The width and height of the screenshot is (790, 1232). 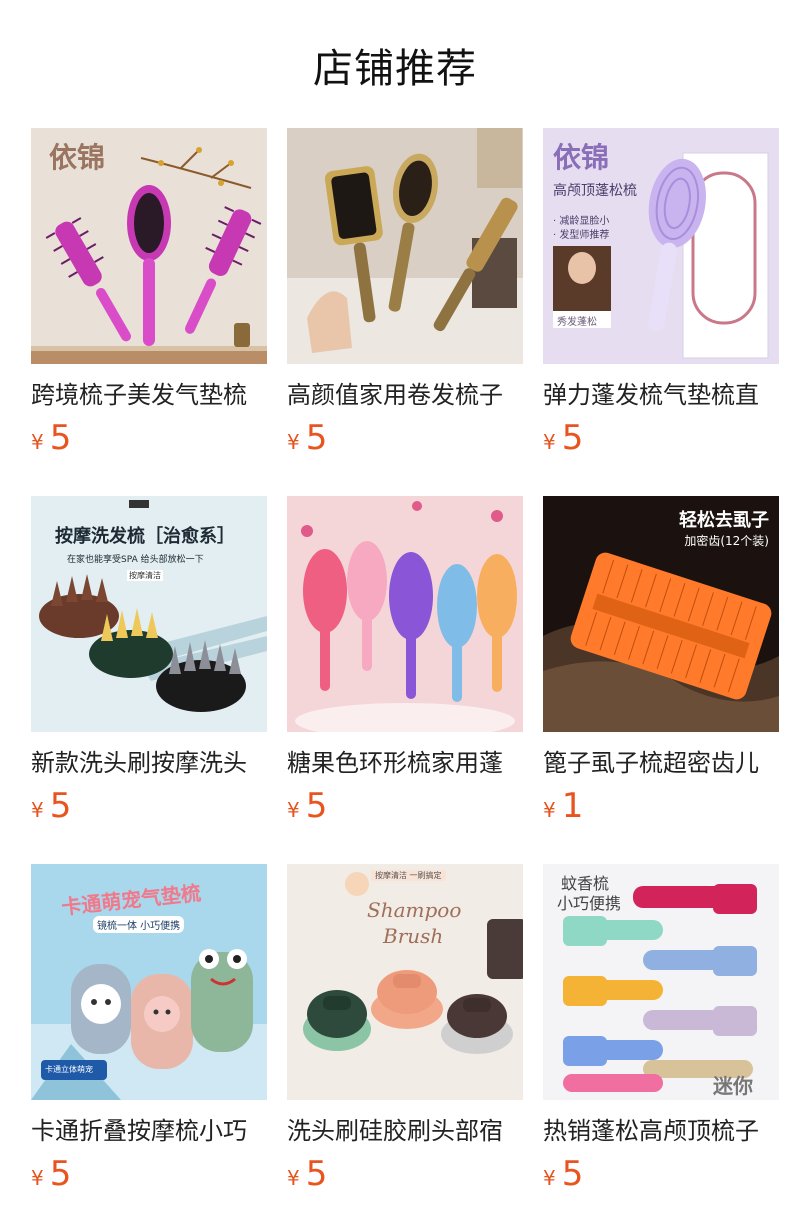 I want to click on product-card: 轻松去虱子 加密齿(12个装) 篦子虱子梳超密齿儿 ¥ 1, so click(x=661, y=662).